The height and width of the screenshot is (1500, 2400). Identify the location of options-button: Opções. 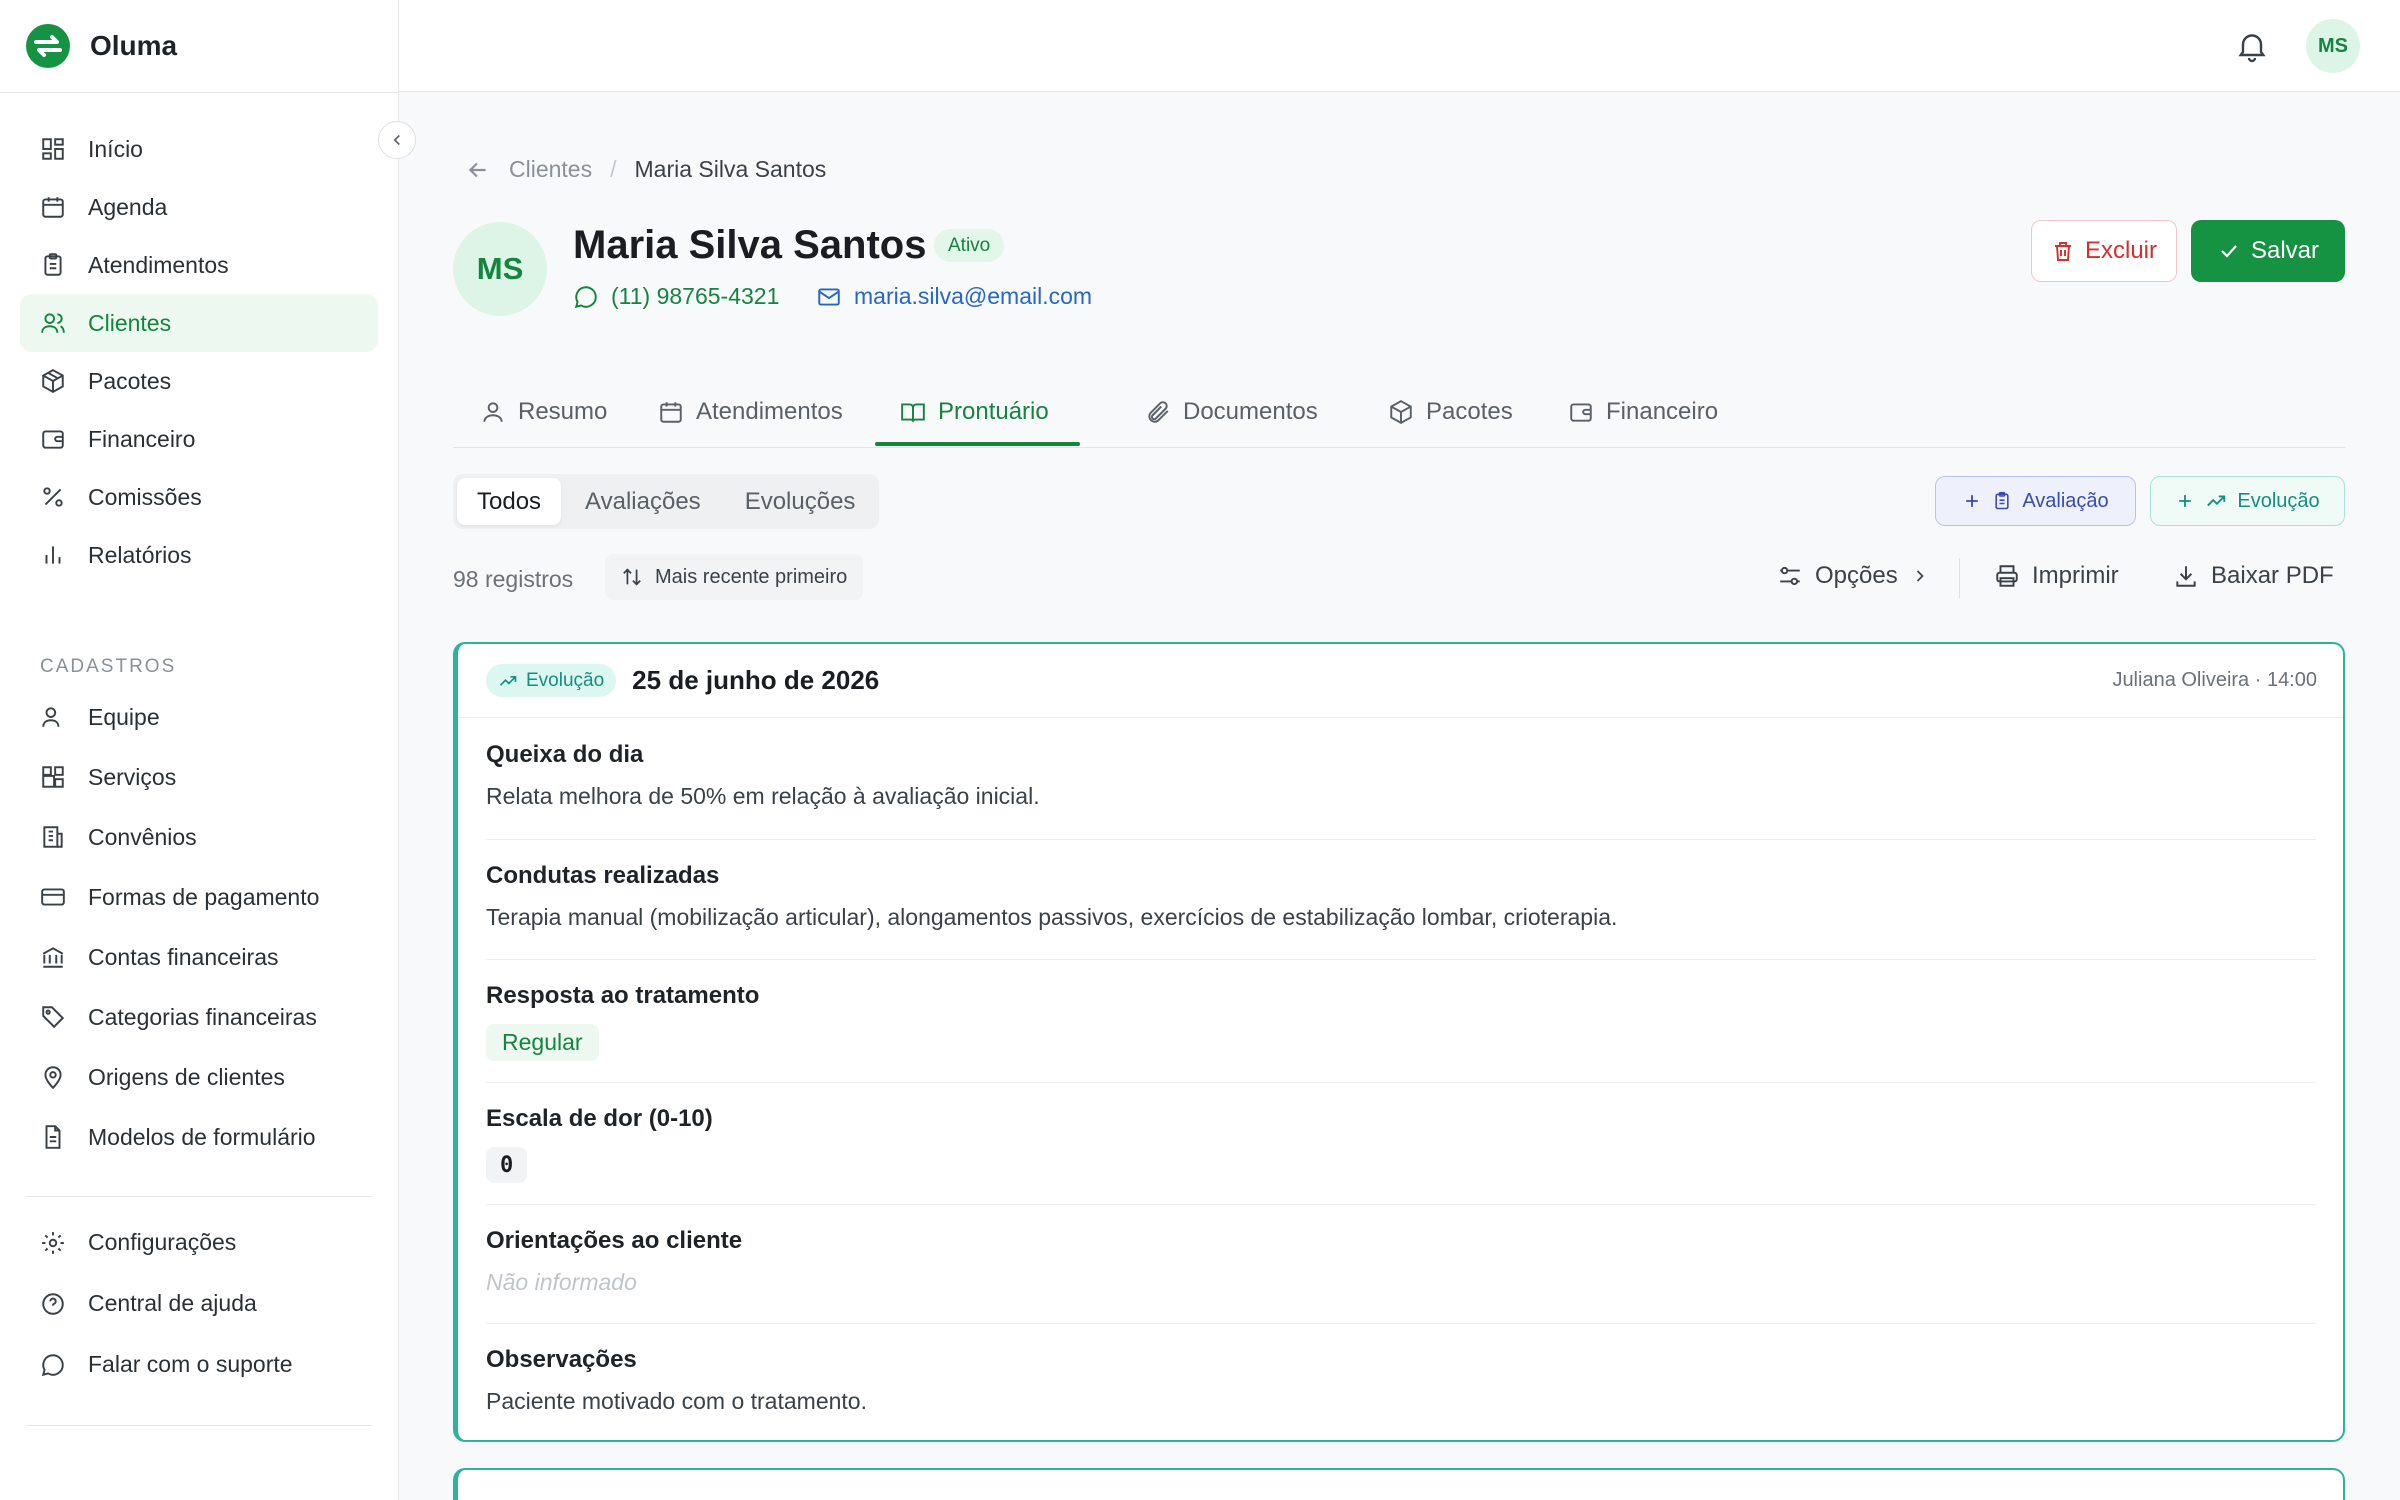
(1853, 576).